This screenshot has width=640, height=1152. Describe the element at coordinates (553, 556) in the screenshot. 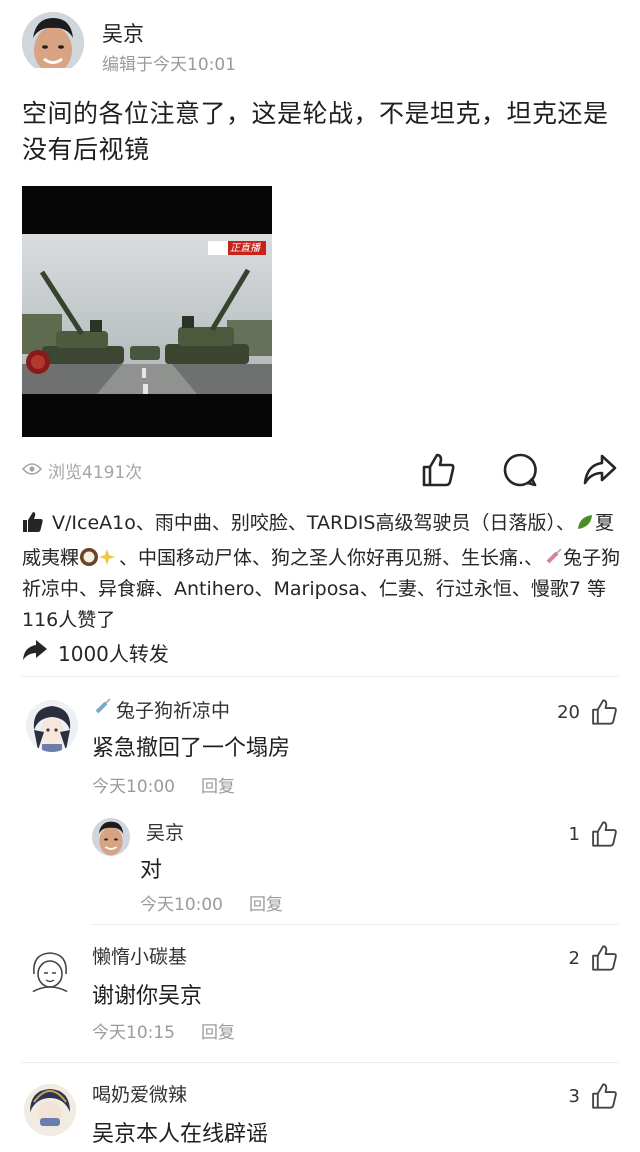

I see `syringe-emoji-icon` at that location.